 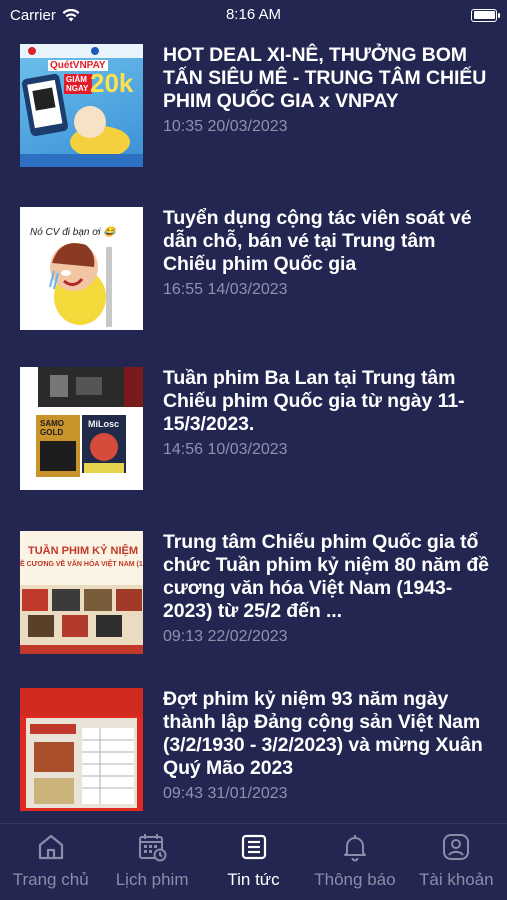 I want to click on tab-label: Lịch phim, so click(x=152, y=879).